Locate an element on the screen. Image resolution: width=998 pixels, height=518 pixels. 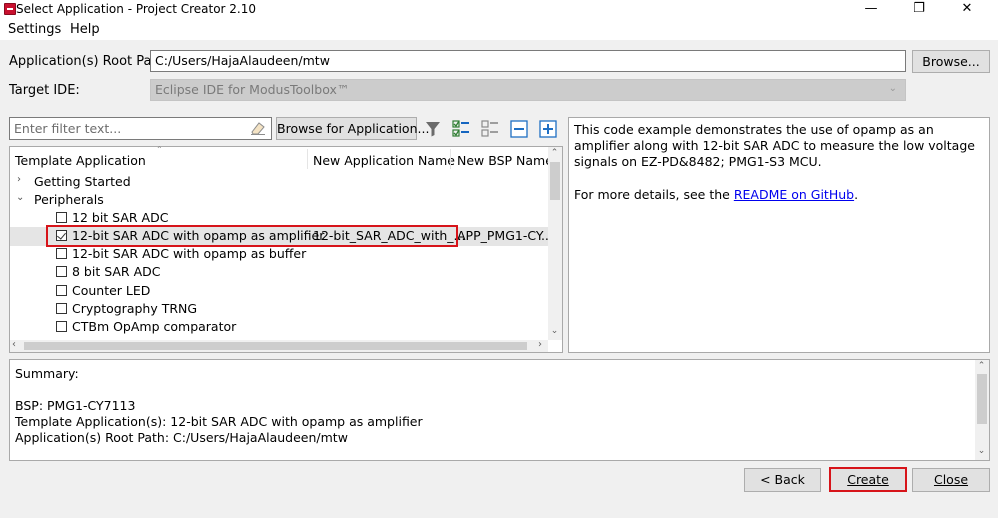
select-all-icon is located at coordinates (461, 129).